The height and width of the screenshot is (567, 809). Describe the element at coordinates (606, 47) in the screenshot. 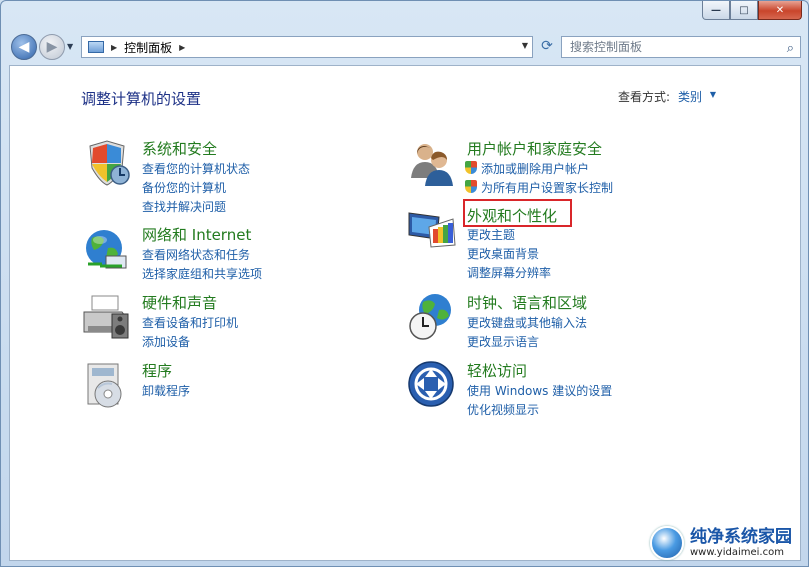

I see `search-placeholder: 搜索控制面板` at that location.